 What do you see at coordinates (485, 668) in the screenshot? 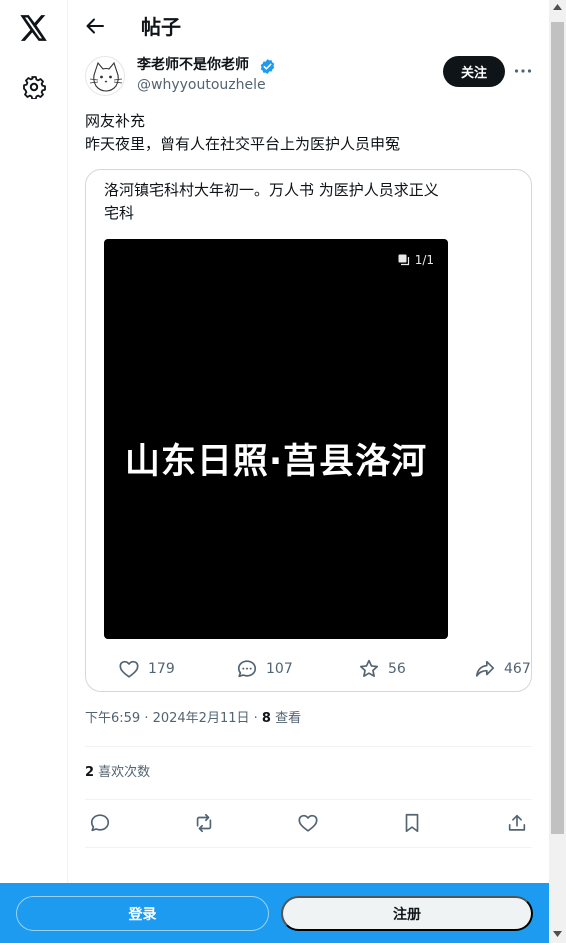
I see `share-arrow-icon` at bounding box center [485, 668].